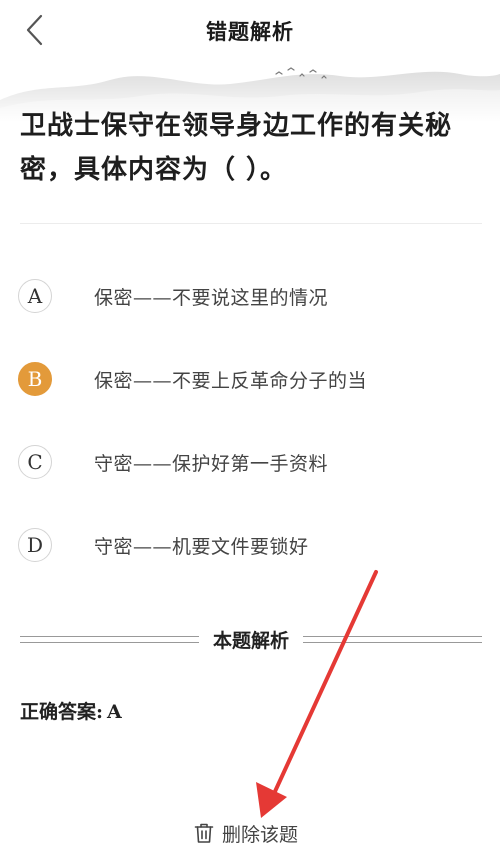 This screenshot has height=862, width=500. What do you see at coordinates (35, 462) in the screenshot?
I see `option-c-letter: C` at bounding box center [35, 462].